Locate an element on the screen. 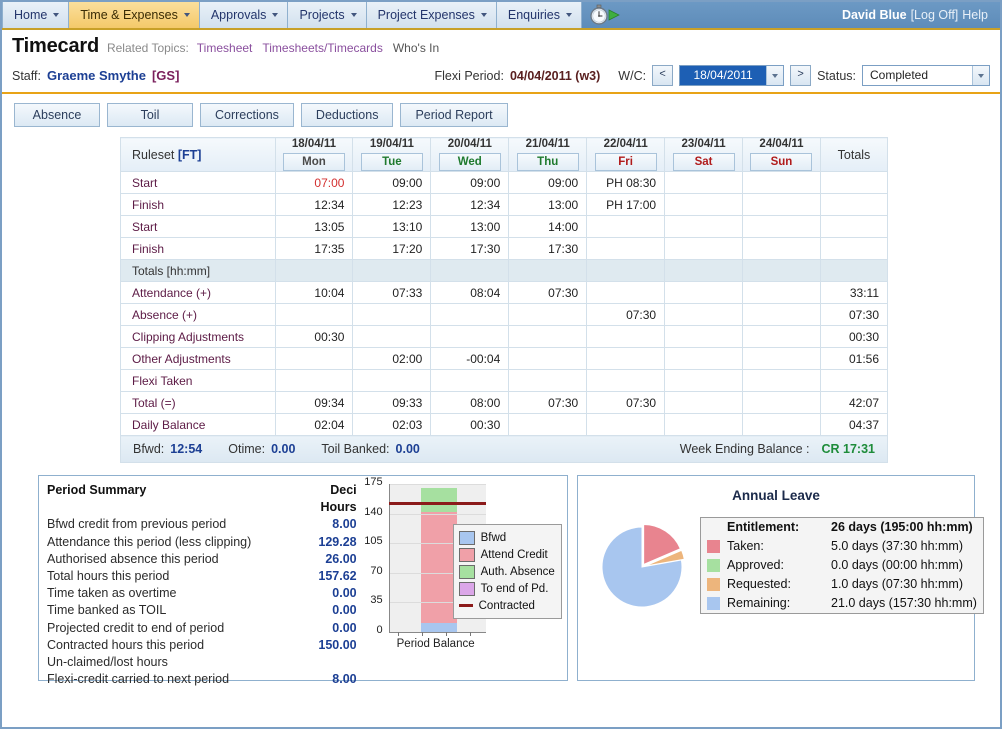 The width and height of the screenshot is (1002, 729). related-link-timesheet: Timesheet is located at coordinates (225, 48).